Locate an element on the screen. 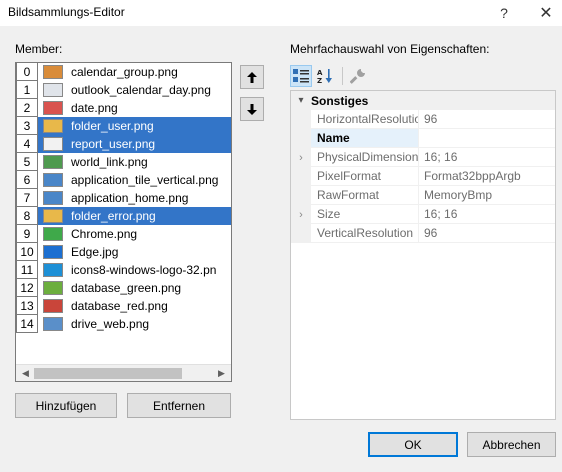 The width and height of the screenshot is (562, 472). property-name: Name is located at coordinates (365, 138).